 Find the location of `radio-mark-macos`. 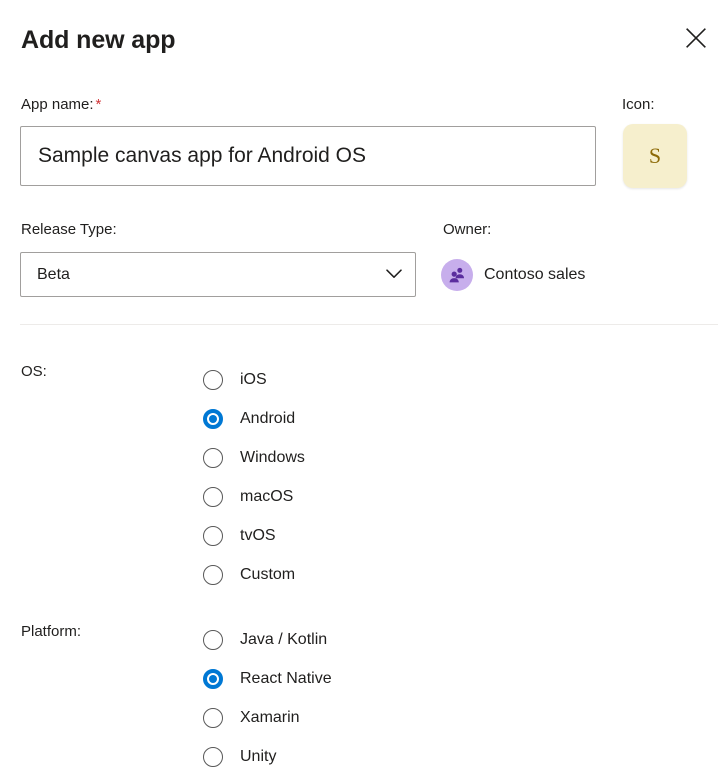

radio-mark-macos is located at coordinates (213, 496).